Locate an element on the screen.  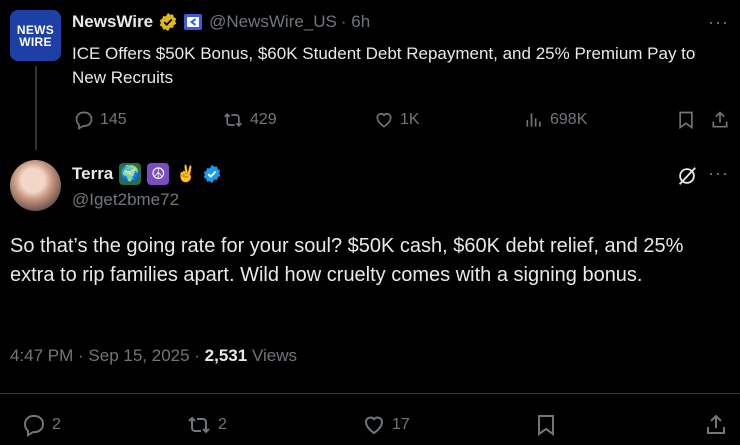
parent-more-icon: ··· is located at coordinates (718, 22).